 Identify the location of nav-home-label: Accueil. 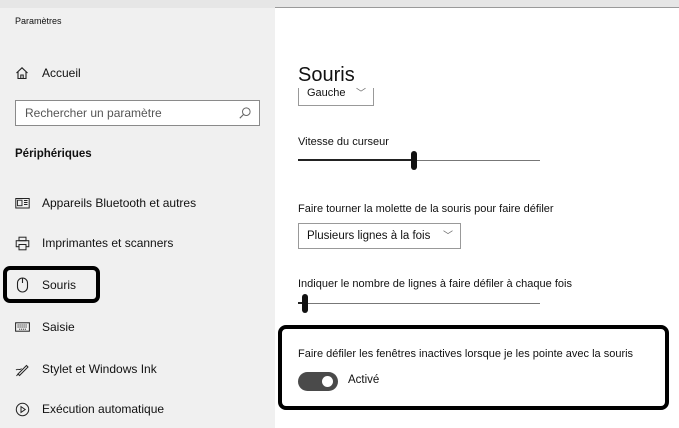
(61, 73).